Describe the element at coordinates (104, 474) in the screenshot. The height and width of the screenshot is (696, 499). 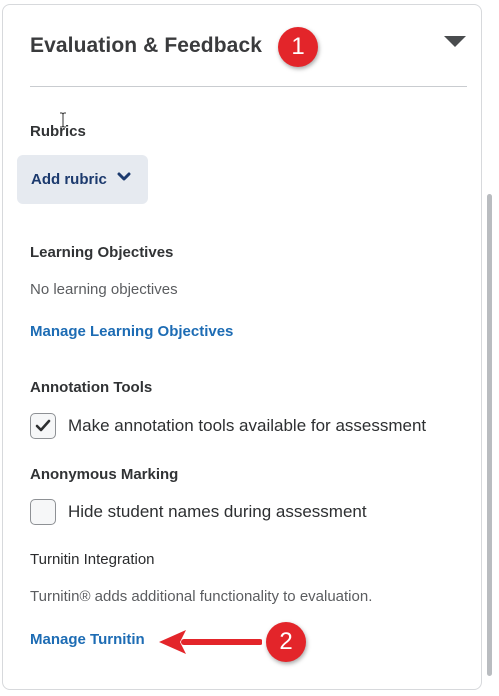
I see `anonymous-marking-label: Anonymous Marking` at that location.